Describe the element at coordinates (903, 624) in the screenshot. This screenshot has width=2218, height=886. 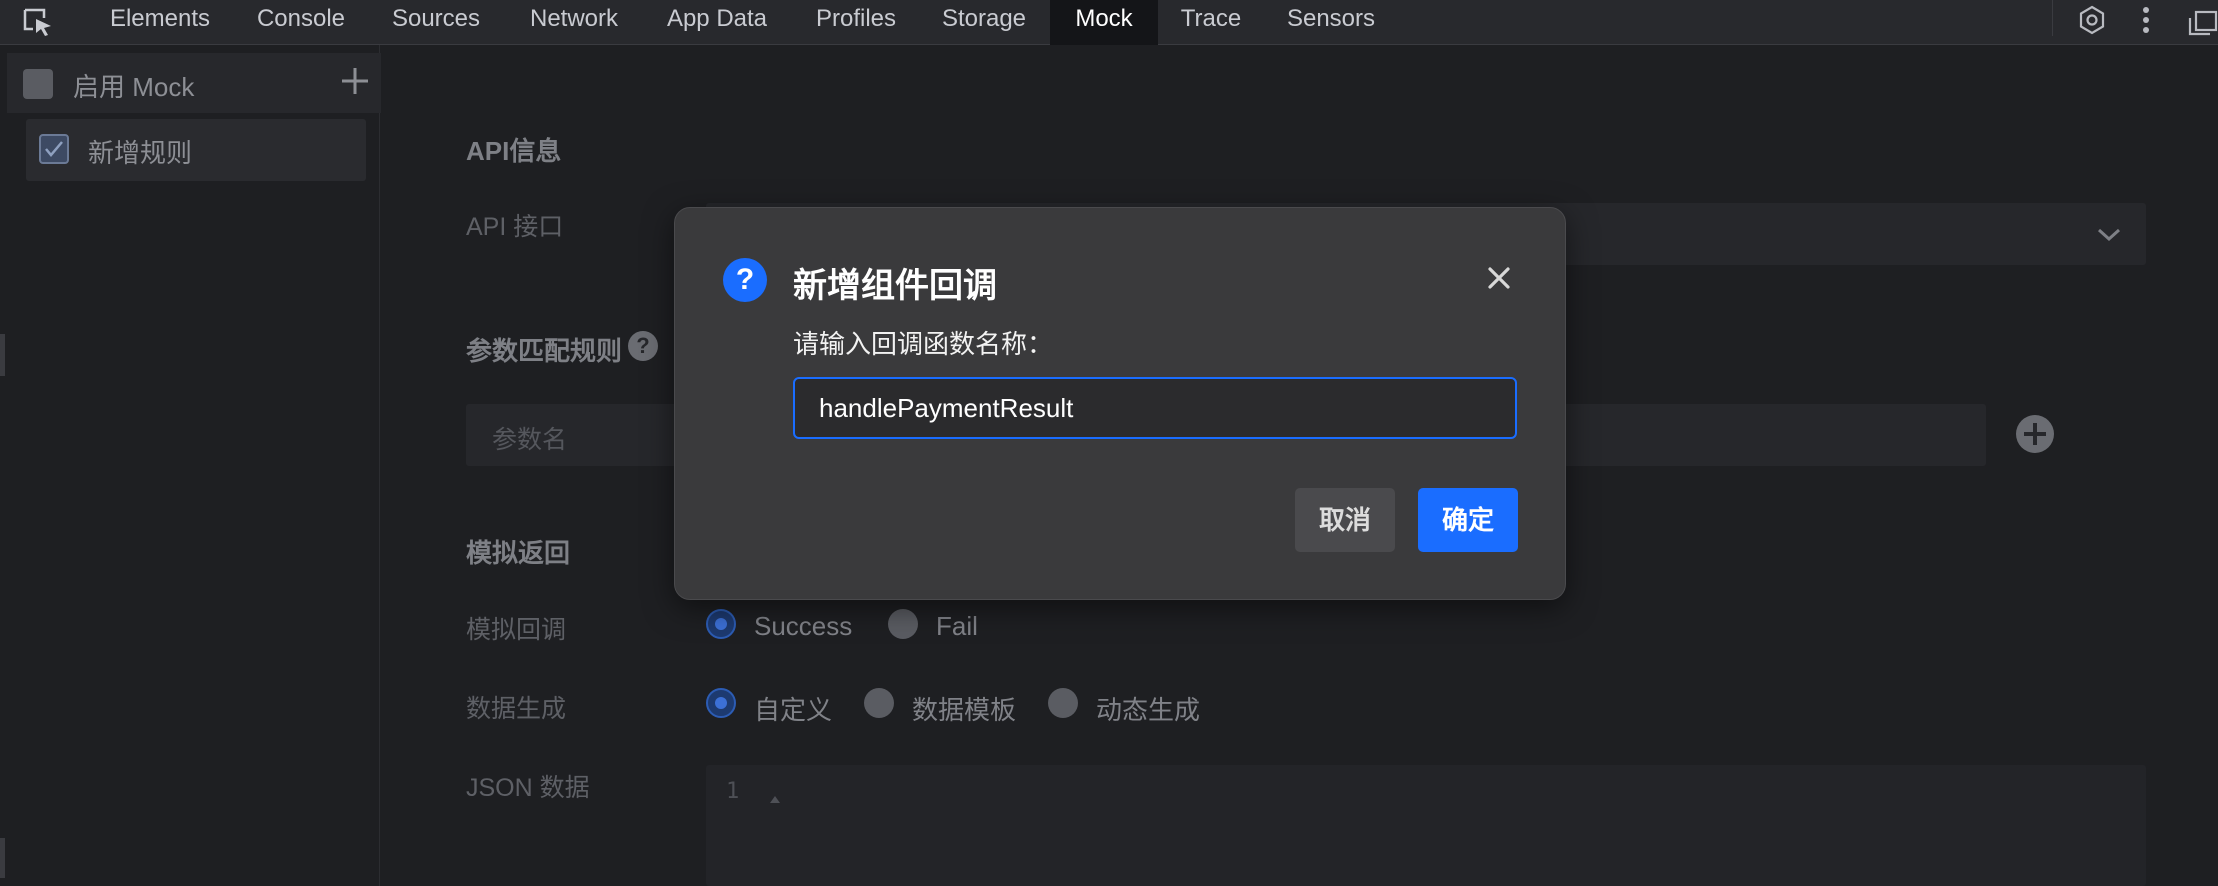
I see `callback-fail-radio` at that location.